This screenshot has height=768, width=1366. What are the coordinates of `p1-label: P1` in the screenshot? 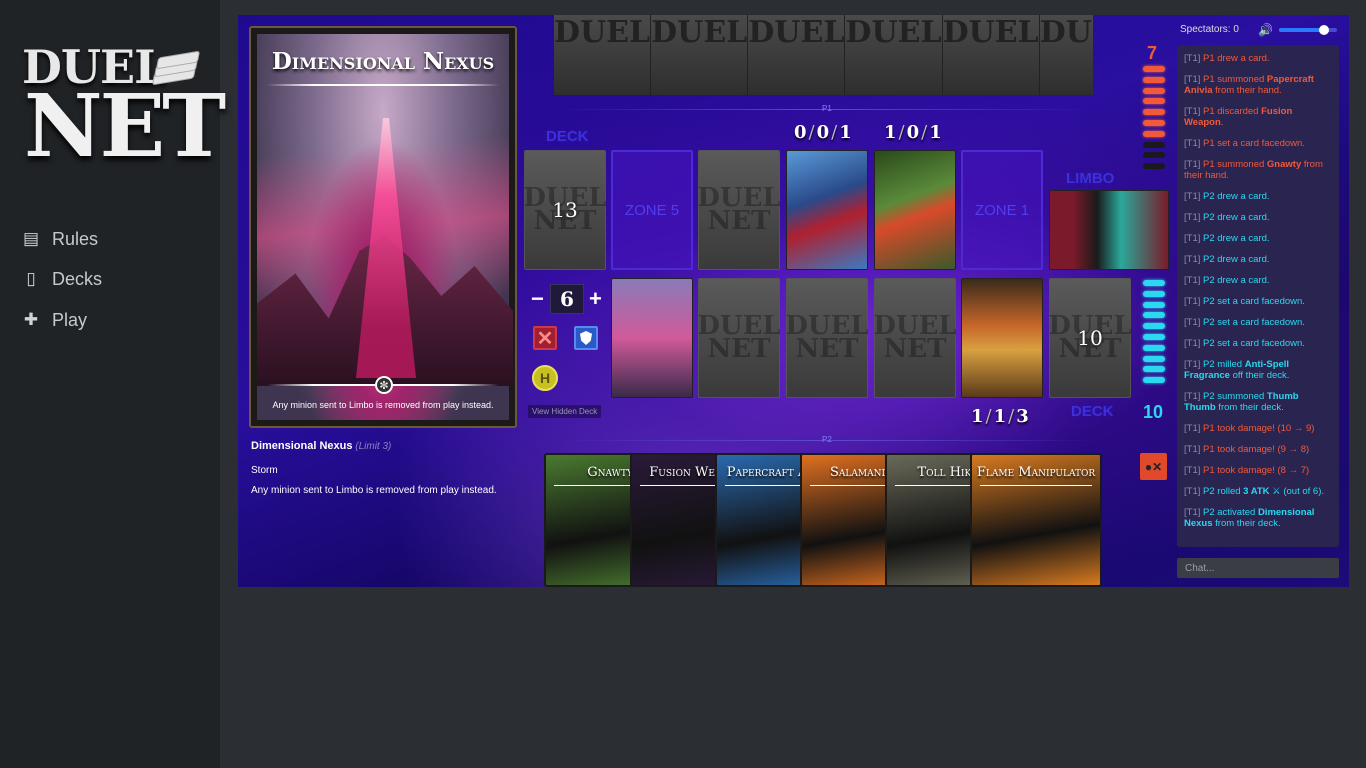 It's located at (827, 108).